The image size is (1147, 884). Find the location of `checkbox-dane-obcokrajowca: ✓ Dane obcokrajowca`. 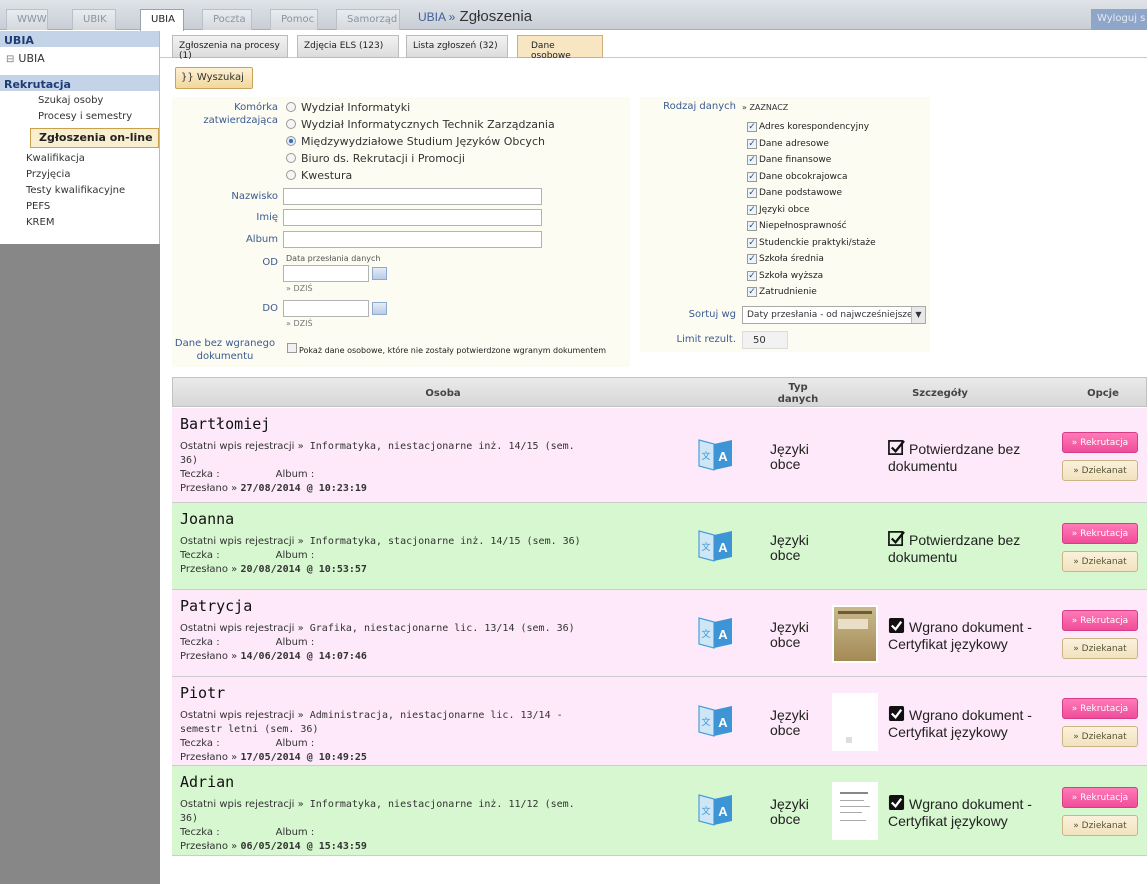

checkbox-dane-obcokrajowca: ✓ Dane obcokrajowca is located at coordinates (797, 177).